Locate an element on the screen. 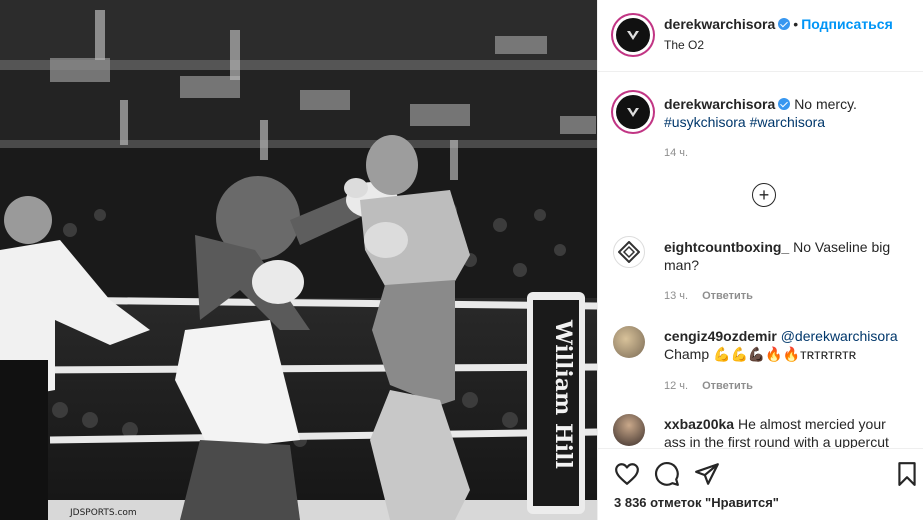 The width and height of the screenshot is (923, 520). comment-time: 13 ч. is located at coordinates (676, 296).